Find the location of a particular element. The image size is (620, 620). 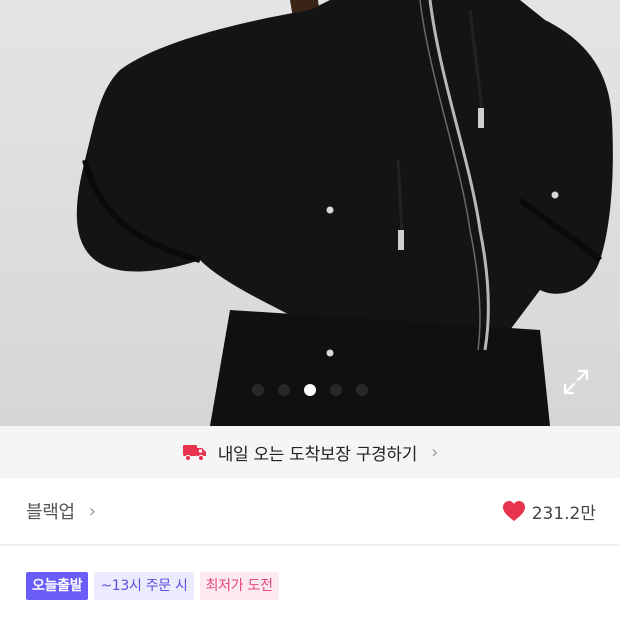

badge-row: 오늘출발 ~13시 주문 시 최저가 도전 is located at coordinates (152, 586).